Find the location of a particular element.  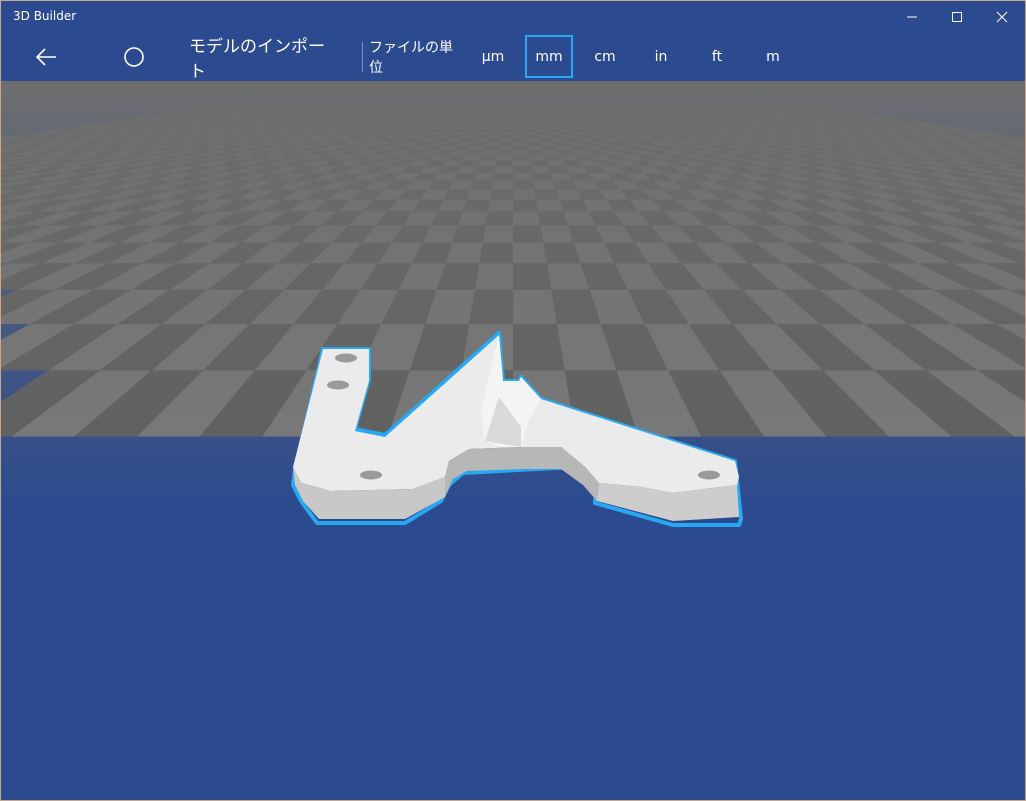

close-icon is located at coordinates (1002, 16).